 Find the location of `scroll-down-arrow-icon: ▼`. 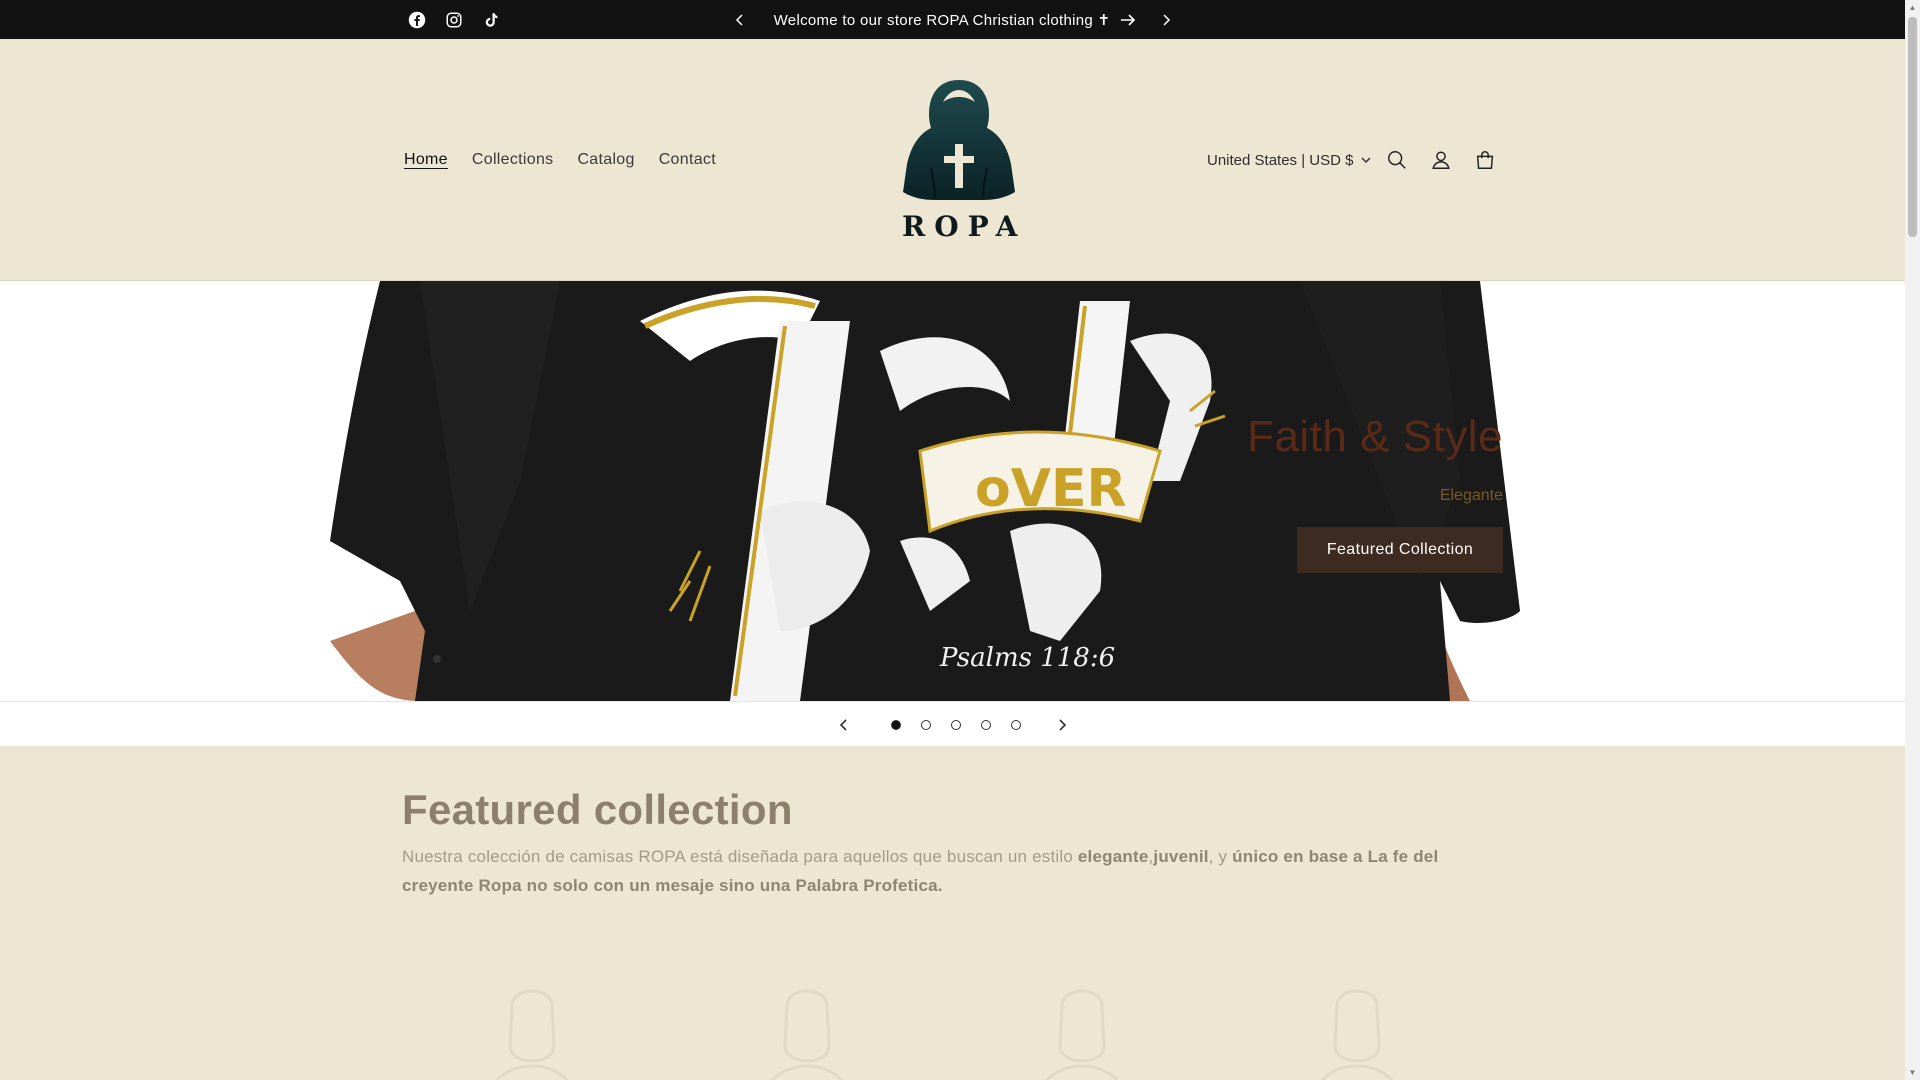

scroll-down-arrow-icon: ▼ is located at coordinates (1912, 1072).